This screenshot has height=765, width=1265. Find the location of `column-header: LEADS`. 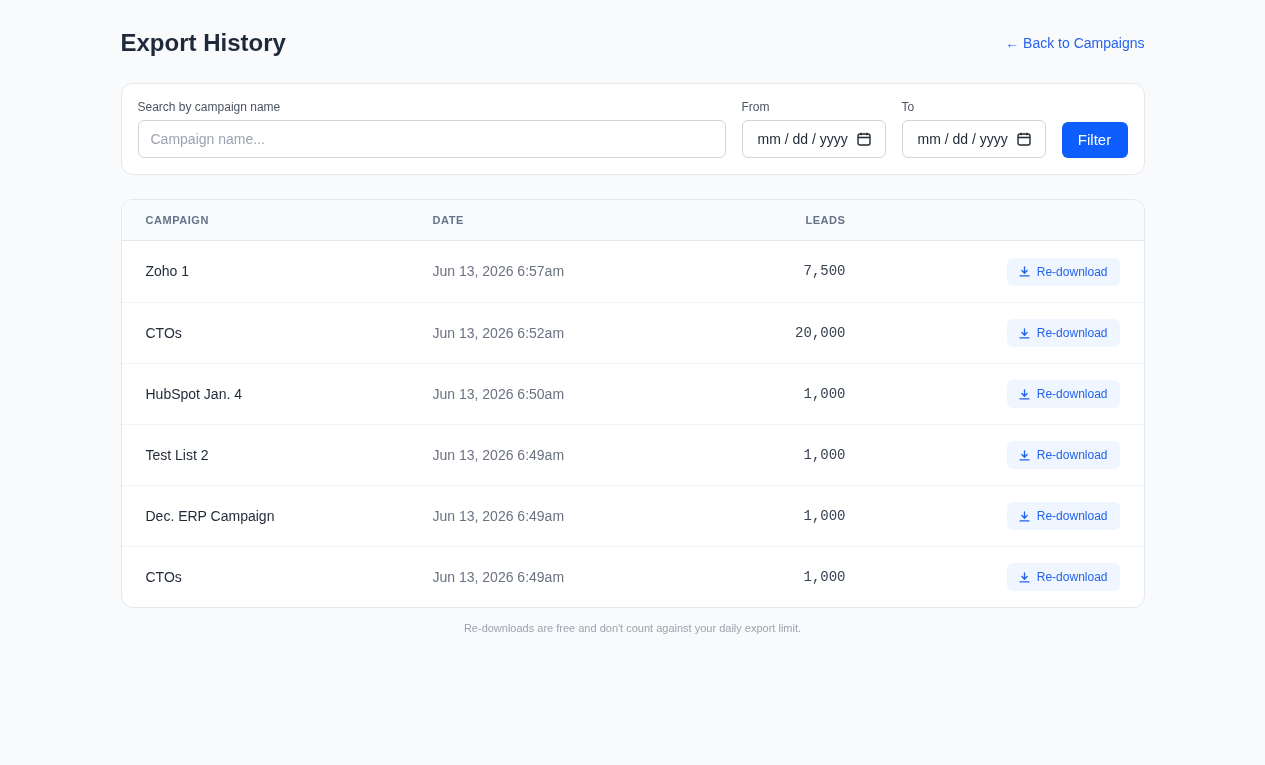

column-header: LEADS is located at coordinates (825, 220).